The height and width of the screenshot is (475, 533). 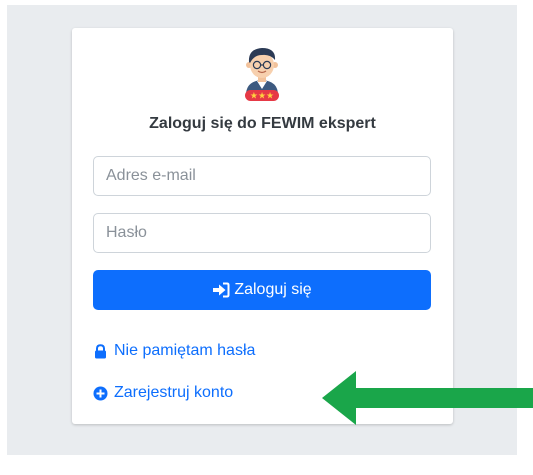 I want to click on login-button: Zaloguj się, so click(x=262, y=290).